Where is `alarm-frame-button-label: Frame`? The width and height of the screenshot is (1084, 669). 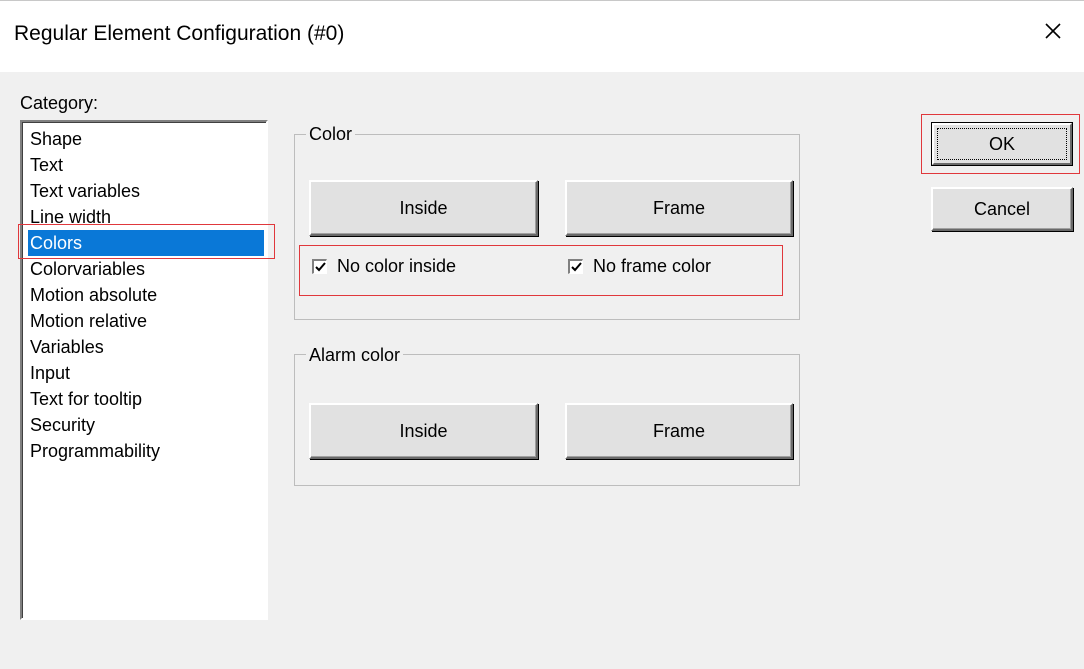 alarm-frame-button-label: Frame is located at coordinates (678, 430).